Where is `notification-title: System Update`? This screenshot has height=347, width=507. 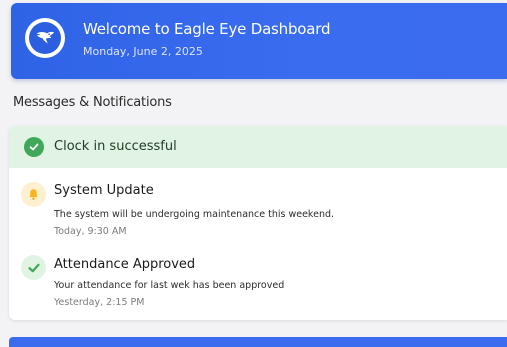 notification-title: System Update is located at coordinates (104, 190).